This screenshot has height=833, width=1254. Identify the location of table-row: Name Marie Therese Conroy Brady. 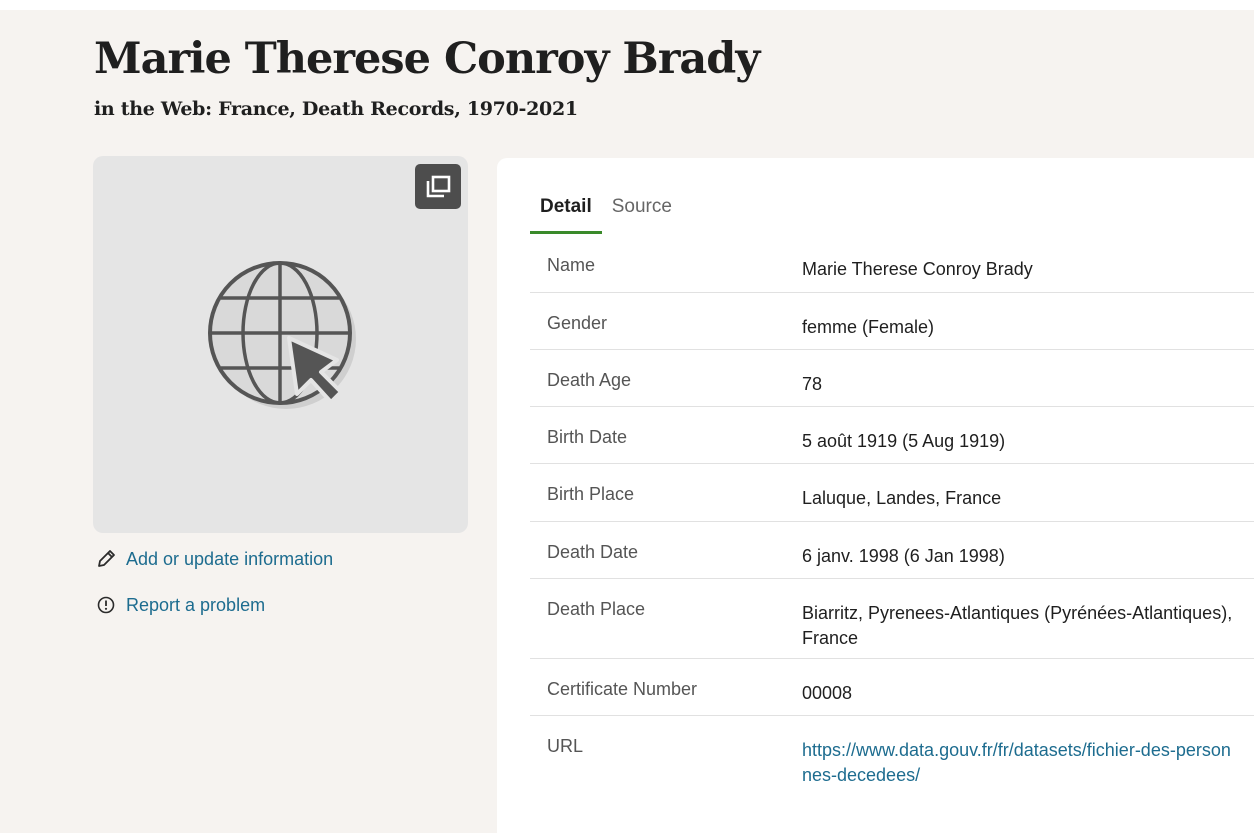
(892, 264).